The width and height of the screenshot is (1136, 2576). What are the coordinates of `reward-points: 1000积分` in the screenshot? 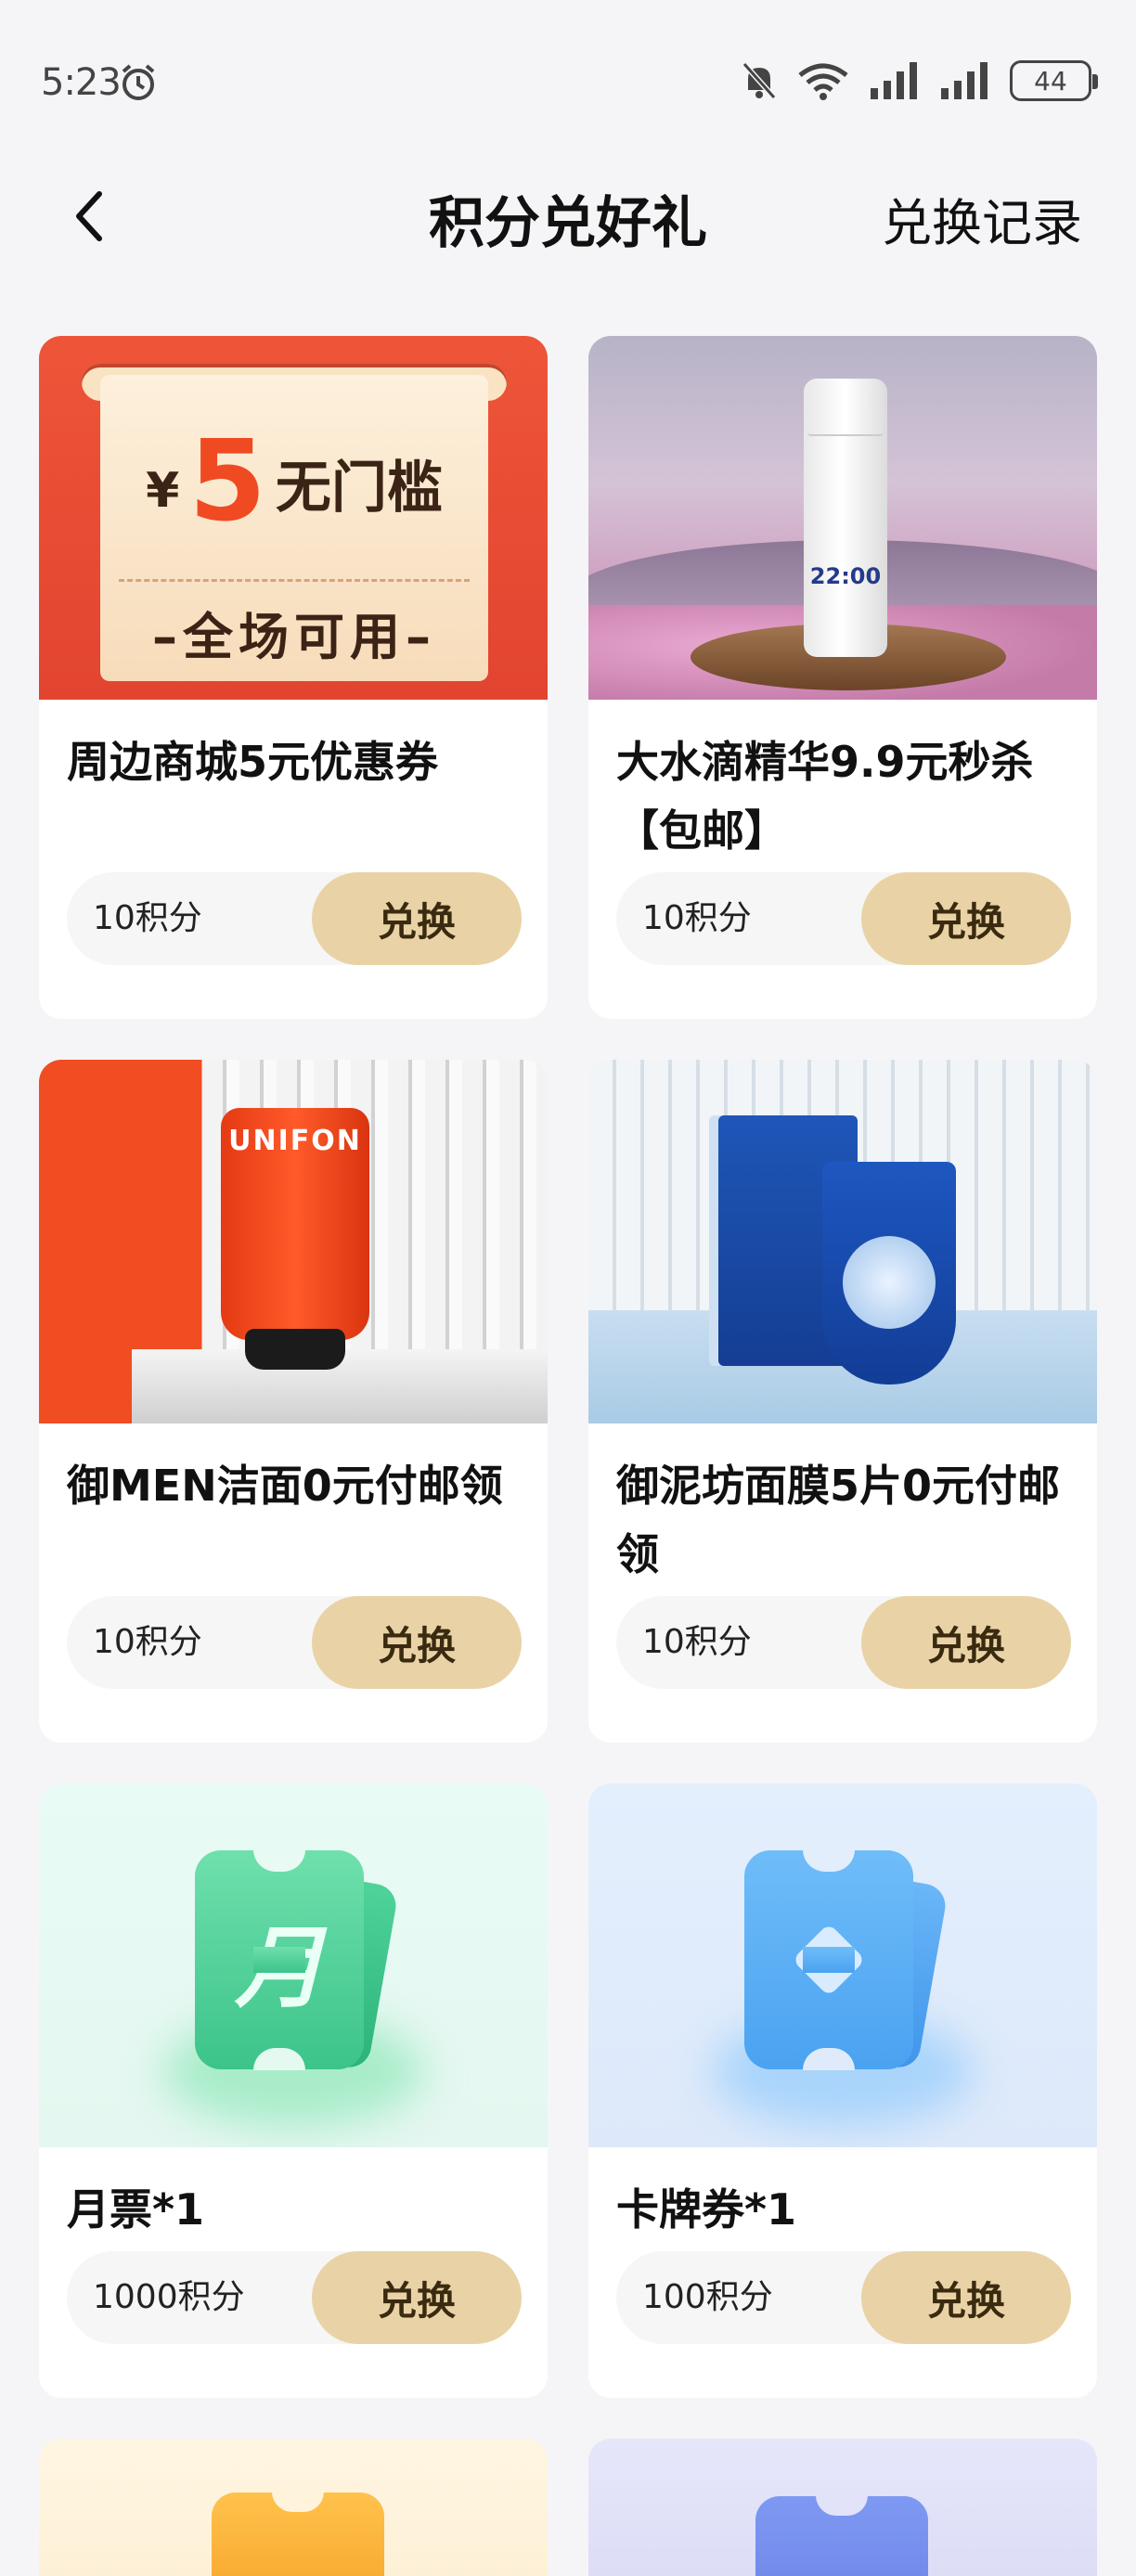 It's located at (169, 2297).